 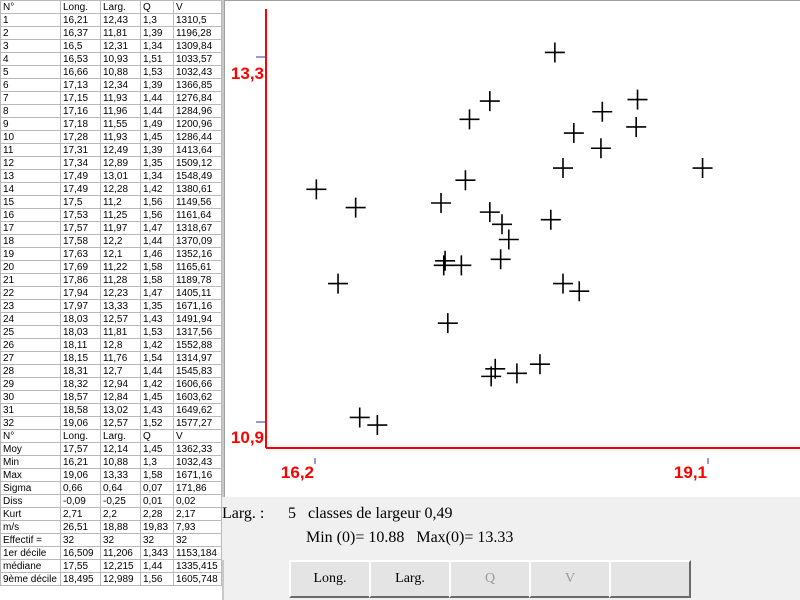 I want to click on table-cell: 17,57, so click(x=80, y=228).